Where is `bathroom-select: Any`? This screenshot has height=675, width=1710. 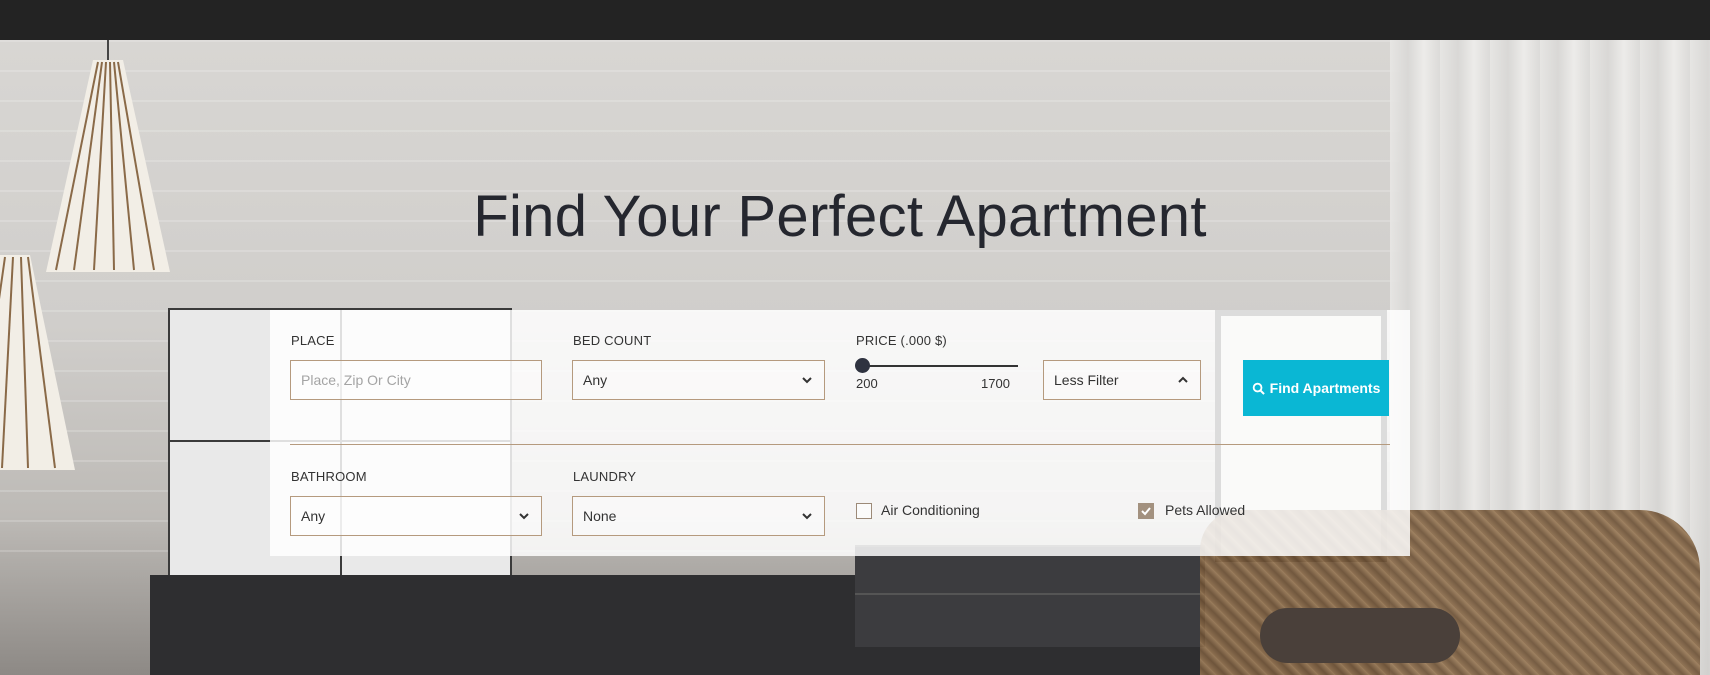
bathroom-select: Any is located at coordinates (416, 516).